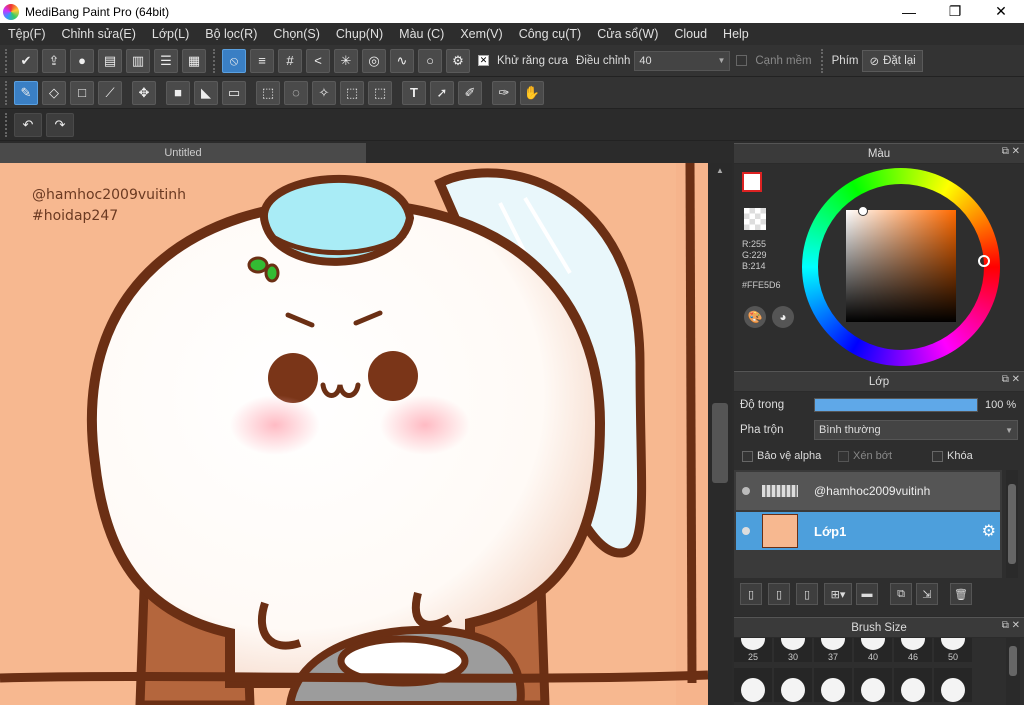 The width and height of the screenshot is (1024, 705). I want to click on visibility-icon, so click(746, 491).